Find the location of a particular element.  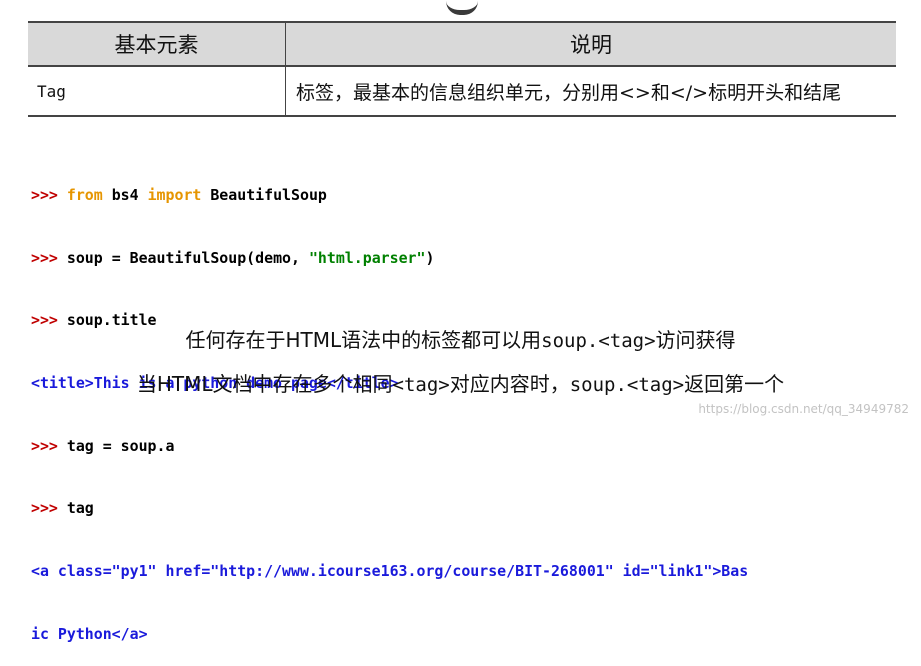

table-row: Tag 标签，最基本的信息组织单元，分别用<>和</>标明开头和结尾 is located at coordinates (462, 91).